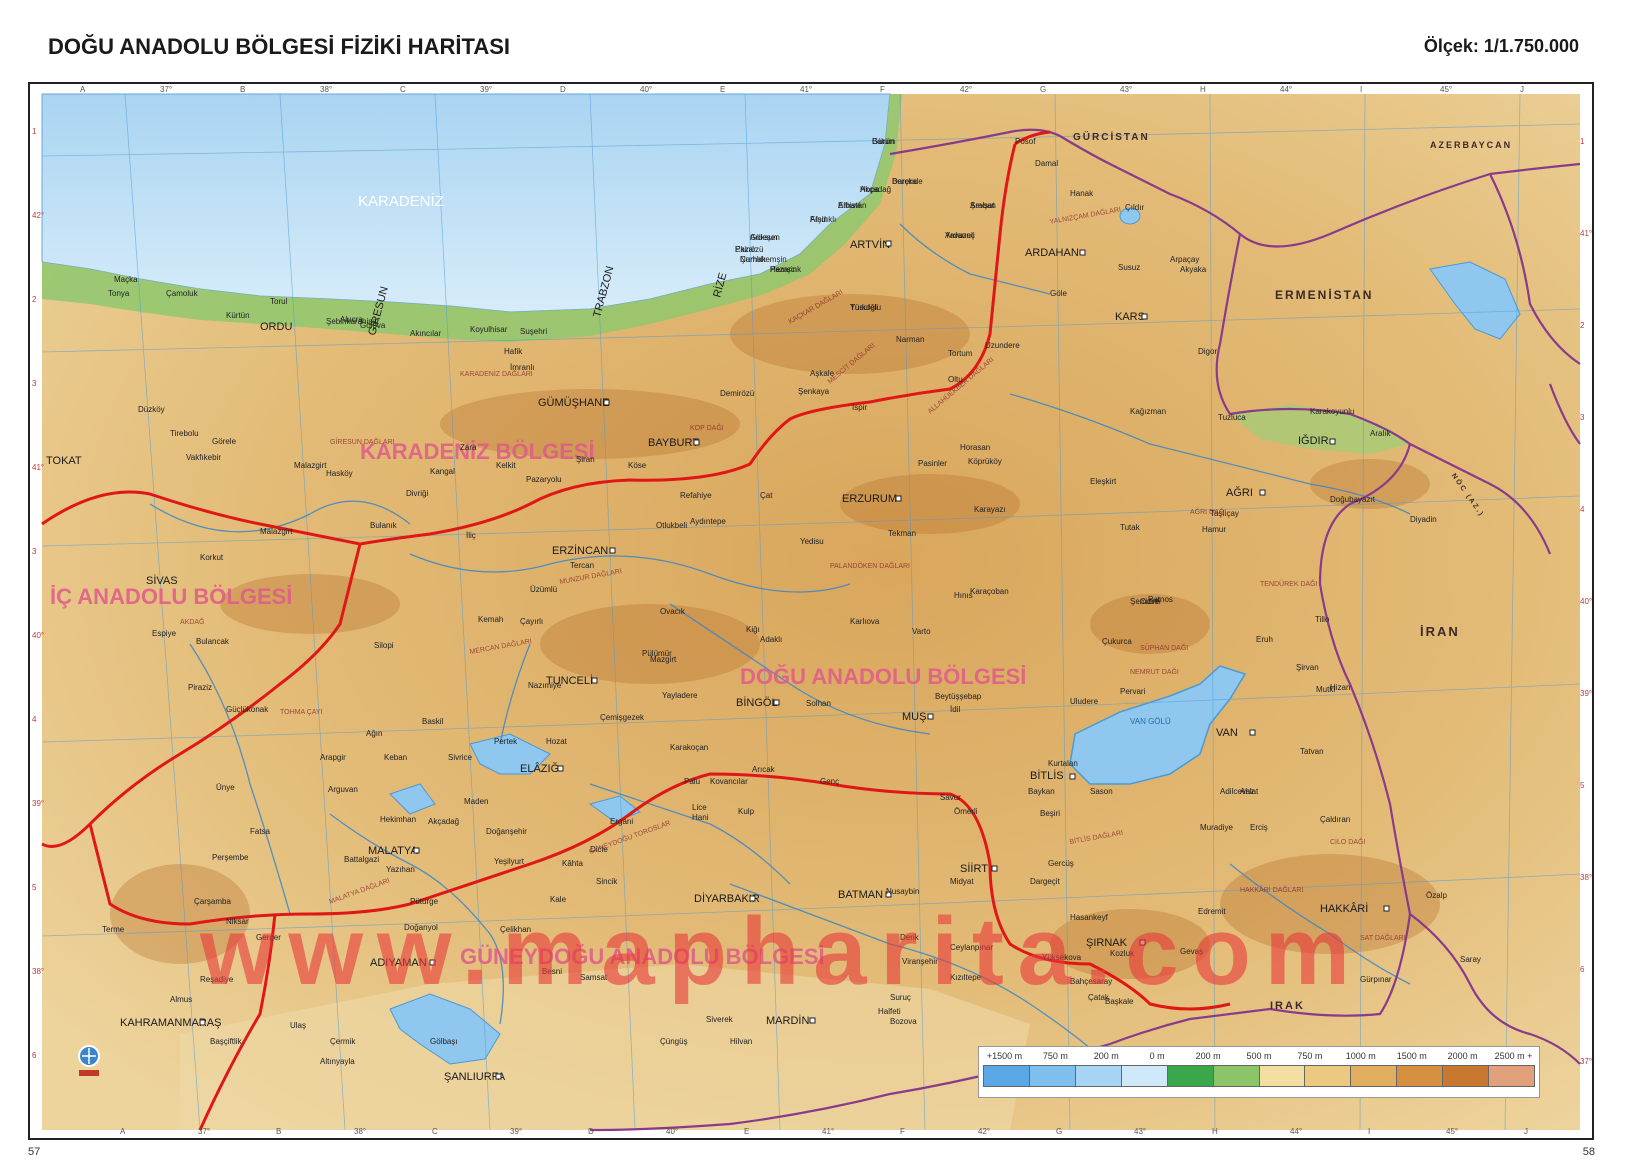 The width and height of the screenshot is (1625, 1172). What do you see at coordinates (192, 621) in the screenshot?
I see `mountain-label: AKDAĞ` at bounding box center [192, 621].